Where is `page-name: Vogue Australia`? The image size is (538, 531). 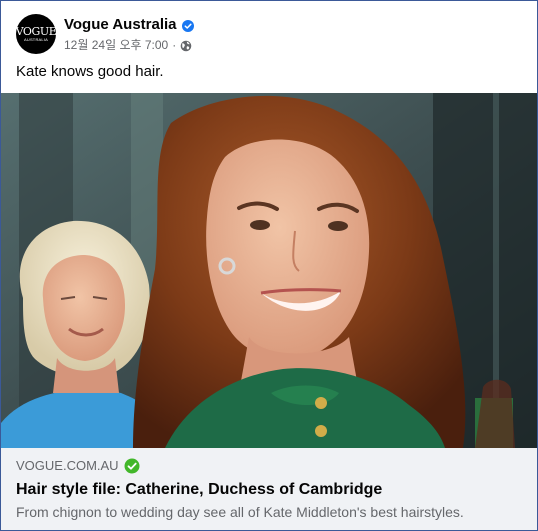
page-name: Vogue Australia is located at coordinates (120, 24).